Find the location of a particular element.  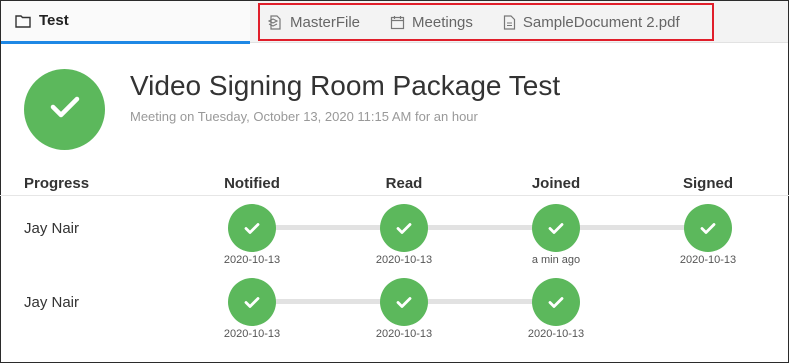

step-joined-date: 2020-10-13 is located at coordinates (556, 334).